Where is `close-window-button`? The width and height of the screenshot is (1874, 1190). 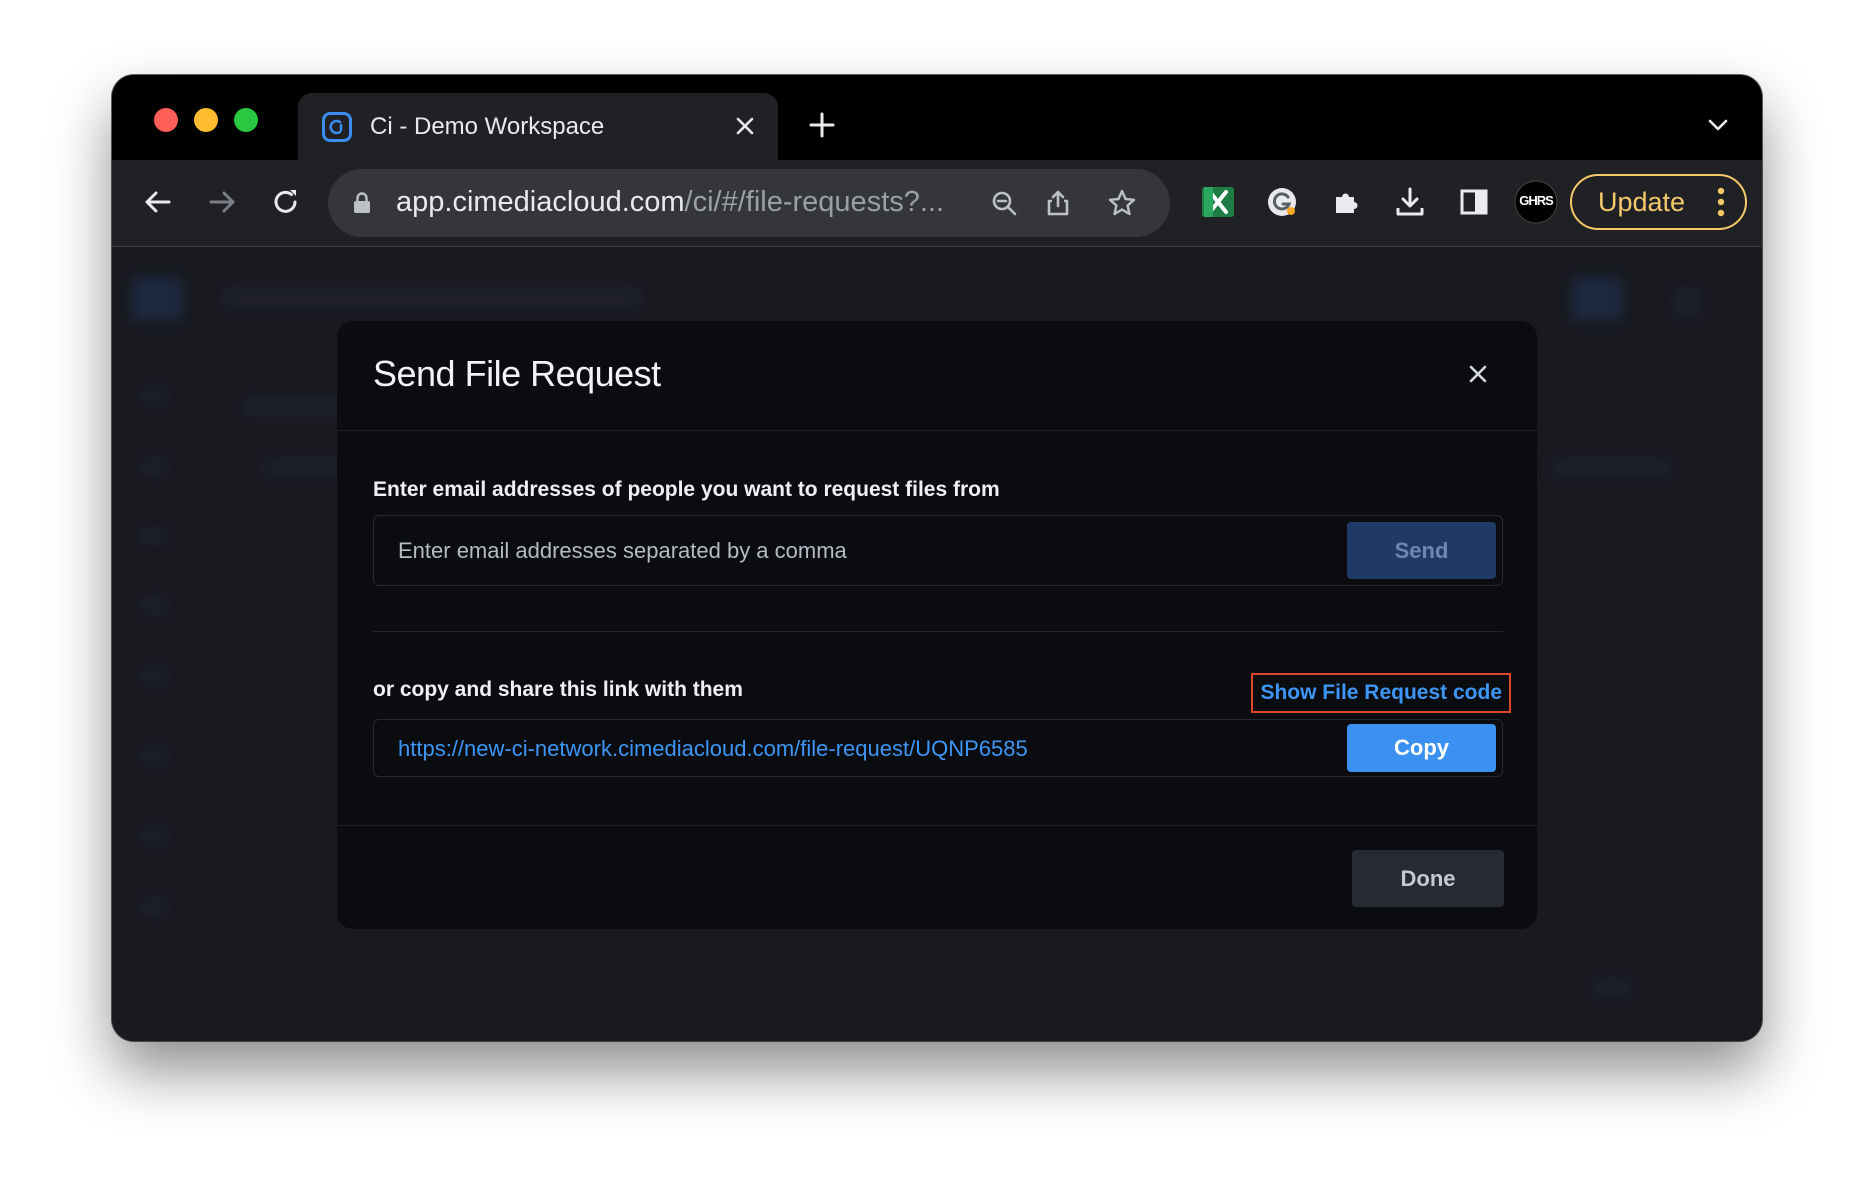 close-window-button is located at coordinates (166, 120).